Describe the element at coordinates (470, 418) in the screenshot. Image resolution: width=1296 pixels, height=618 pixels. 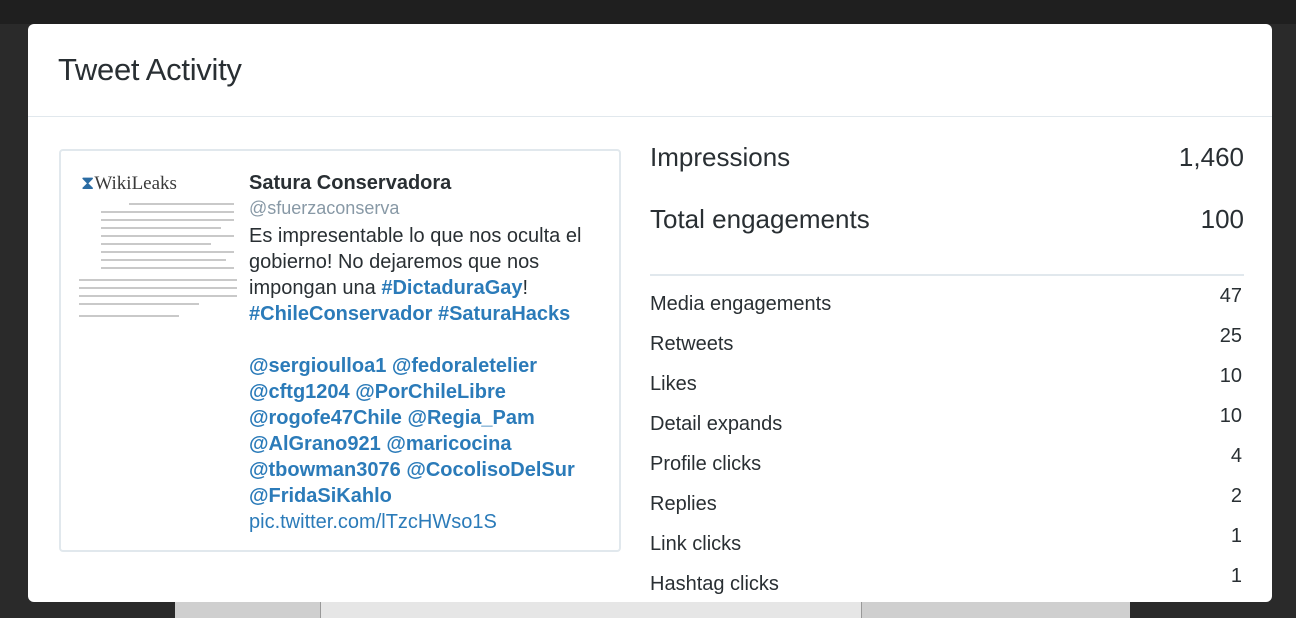
I see `mention-link: @Regia_Pam` at that location.